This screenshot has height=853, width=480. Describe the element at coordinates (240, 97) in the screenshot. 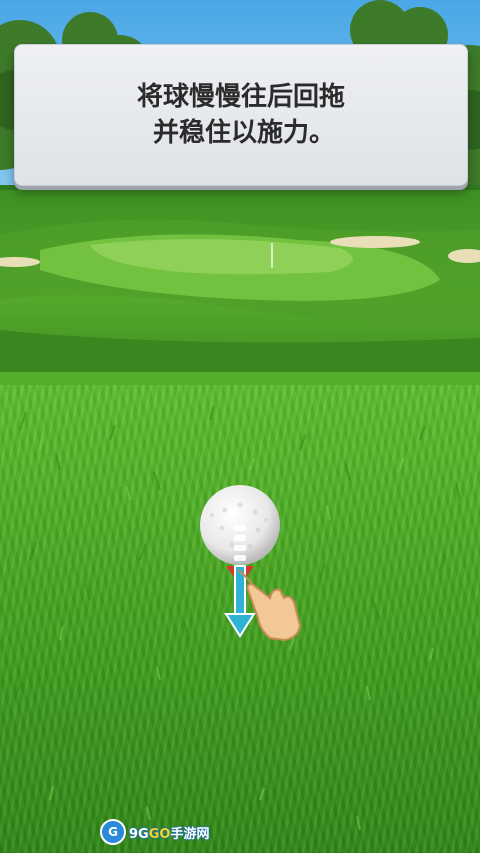

I see `instruction-line-1: 将球慢慢往后回拖` at that location.